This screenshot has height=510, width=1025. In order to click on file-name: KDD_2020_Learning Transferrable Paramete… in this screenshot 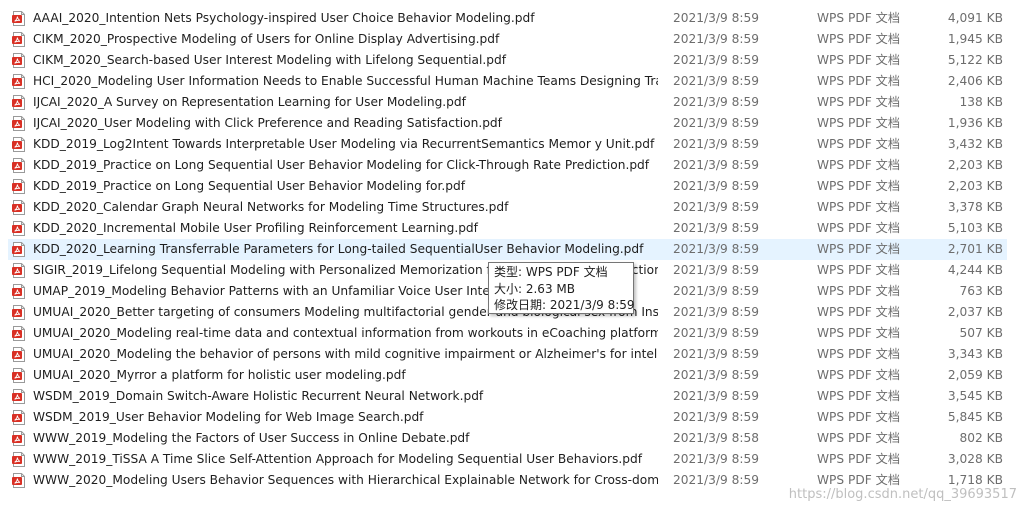, I will do `click(345, 249)`.